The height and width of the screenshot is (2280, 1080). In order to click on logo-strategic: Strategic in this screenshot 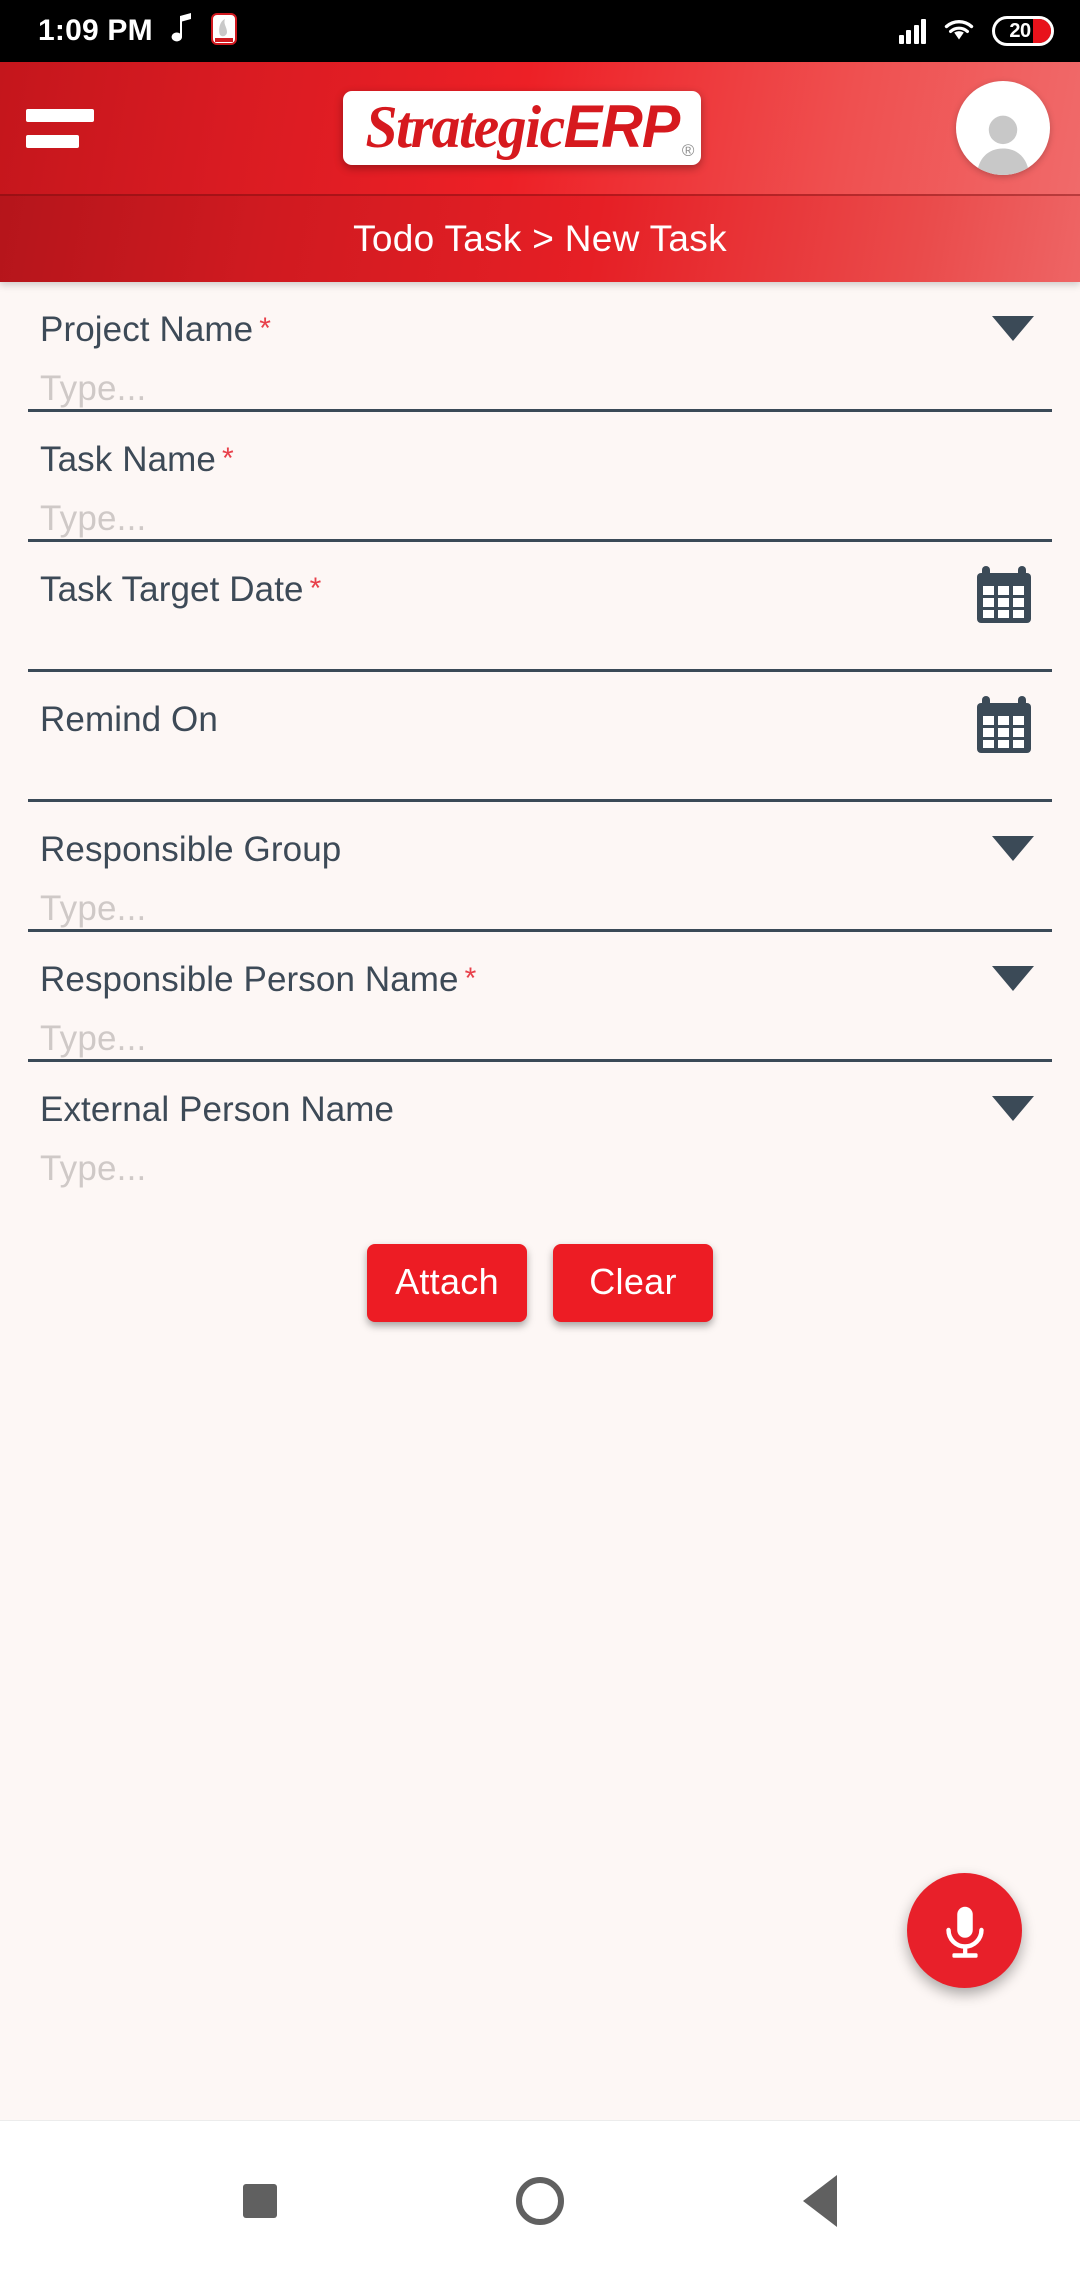, I will do `click(465, 127)`.